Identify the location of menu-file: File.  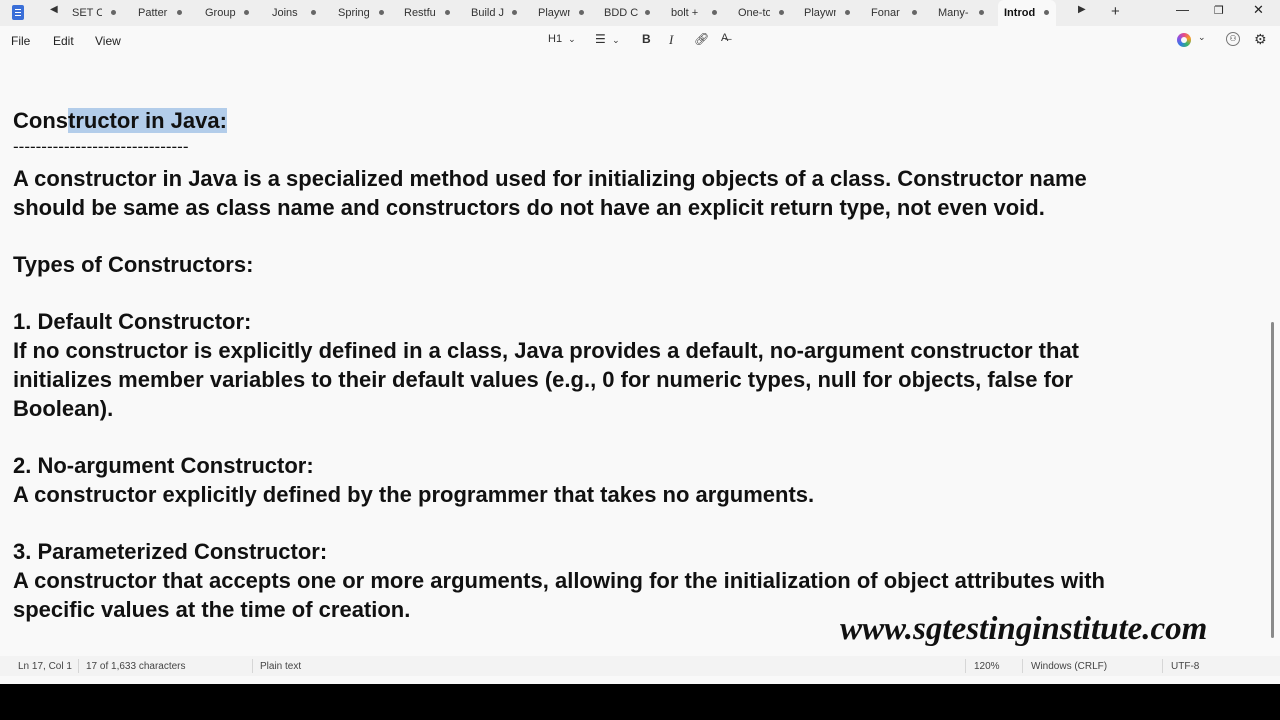
(20, 41).